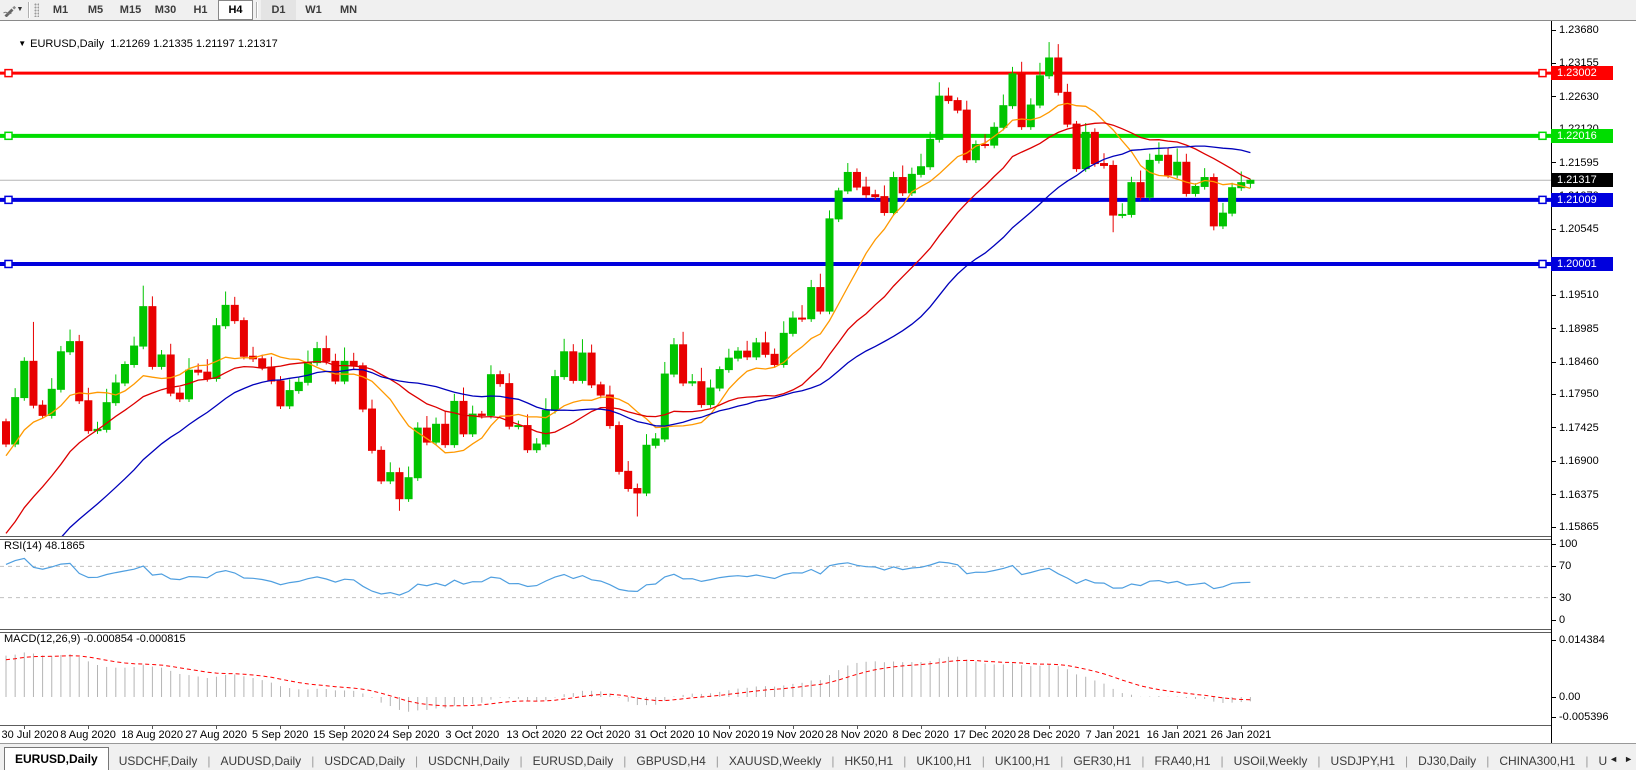 The width and height of the screenshot is (1636, 770). I want to click on timeframe-button-m30: M30, so click(165, 10).